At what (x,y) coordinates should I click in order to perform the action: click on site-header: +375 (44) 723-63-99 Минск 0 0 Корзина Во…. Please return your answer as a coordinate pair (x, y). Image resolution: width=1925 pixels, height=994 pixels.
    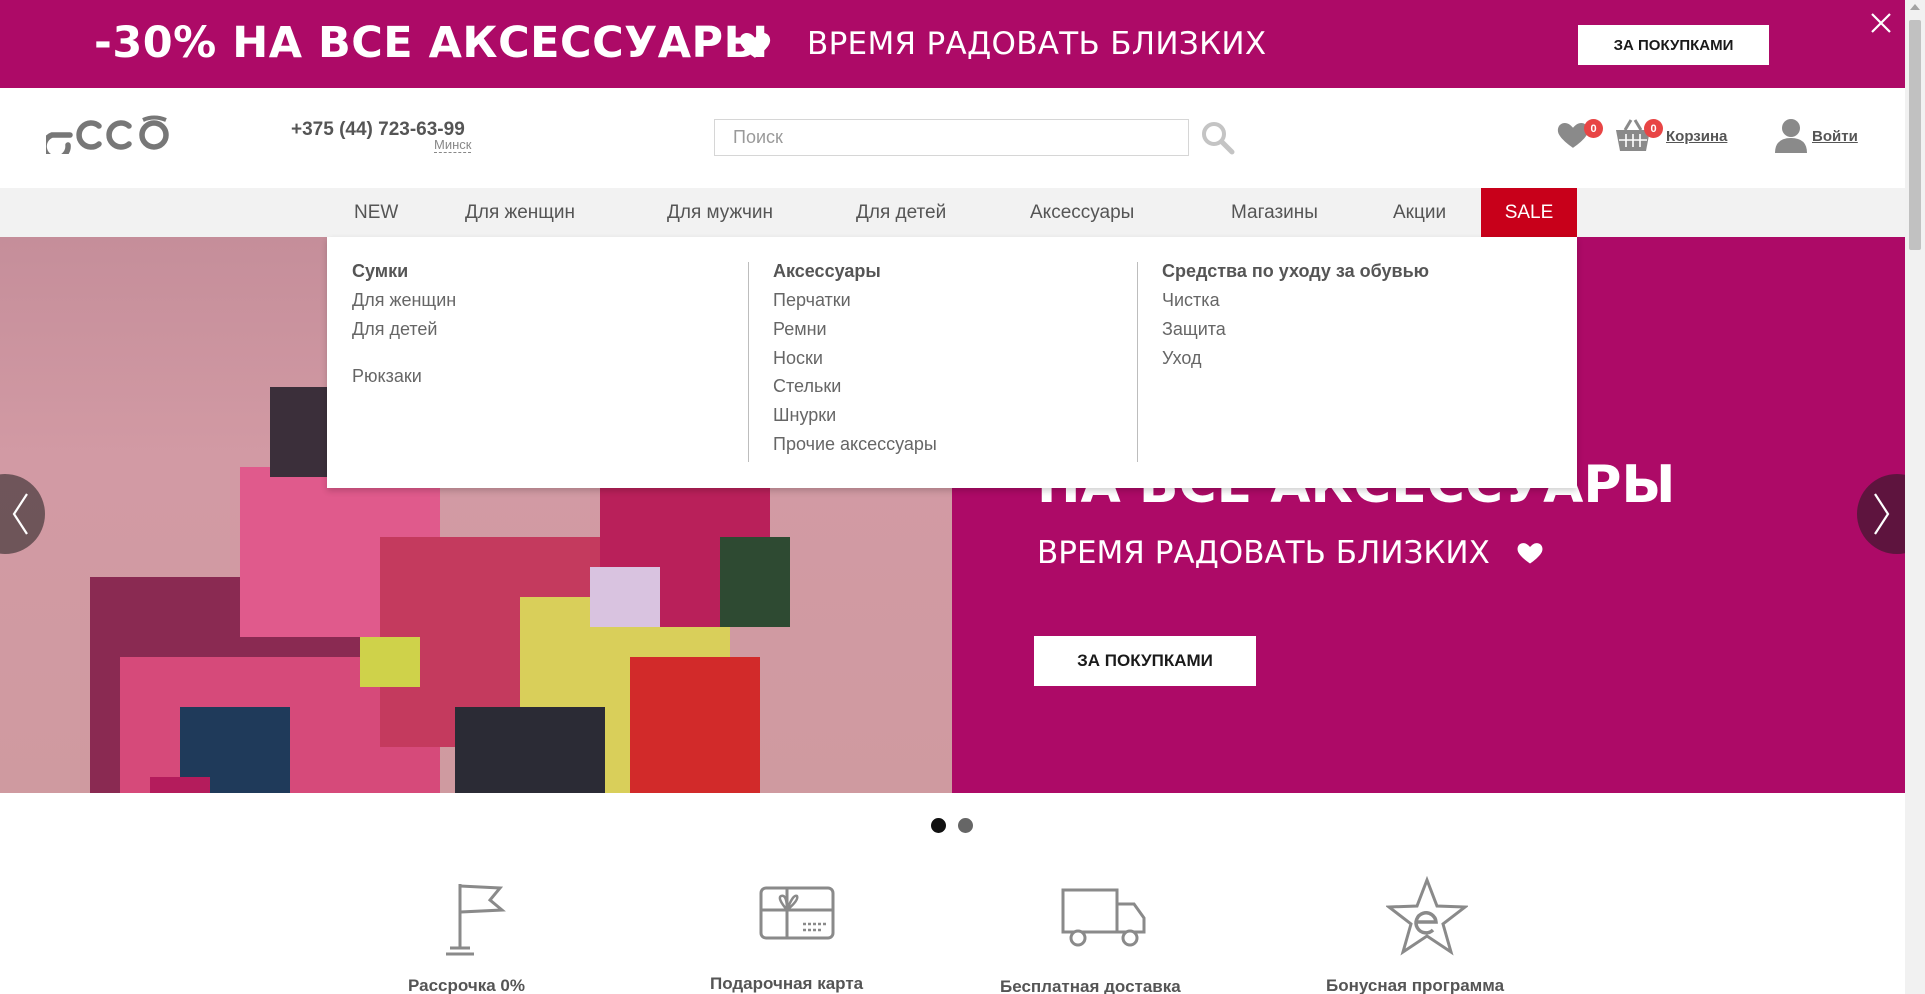
    Looking at the image, I should click on (952, 138).